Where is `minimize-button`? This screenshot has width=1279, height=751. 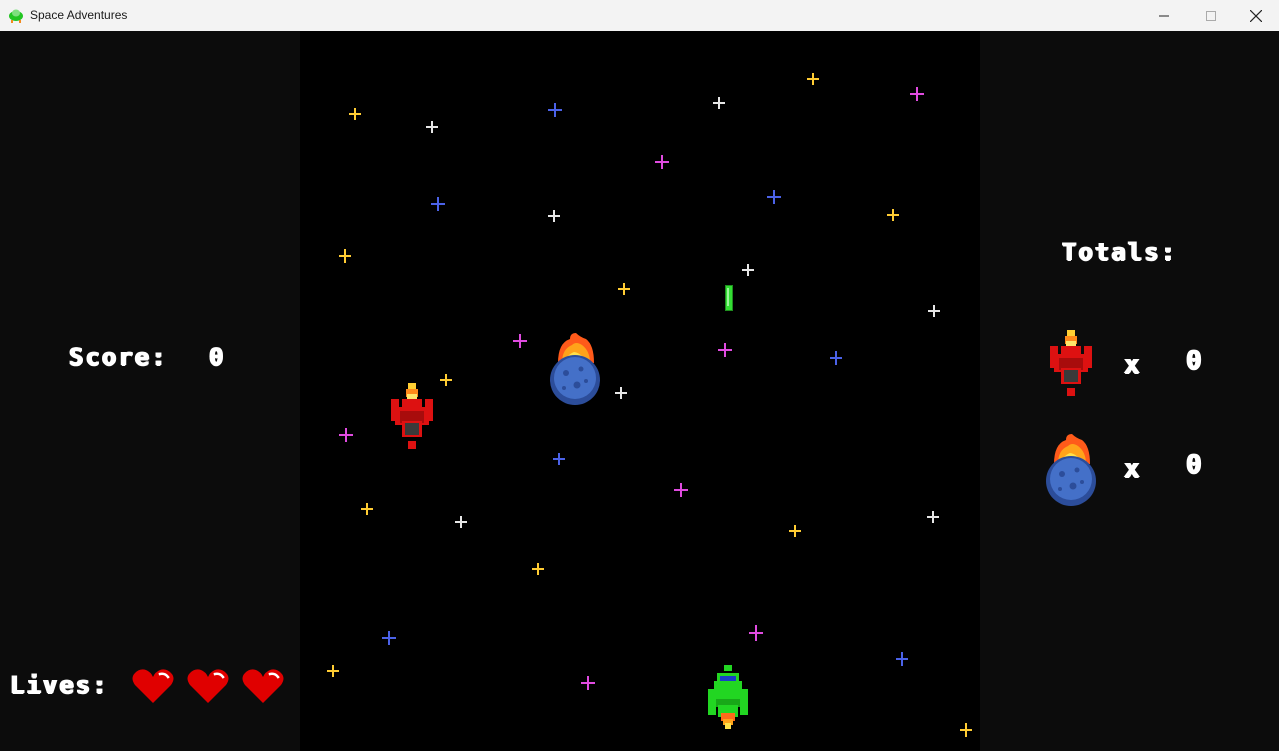 minimize-button is located at coordinates (1164, 15).